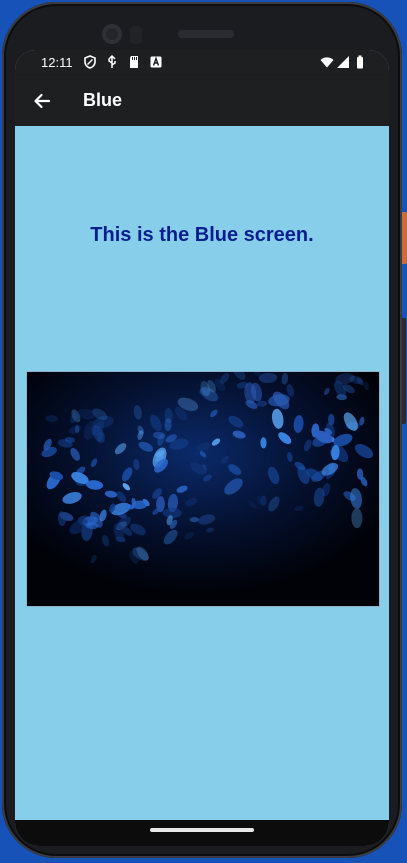  I want to click on sensor, so click(136, 35).